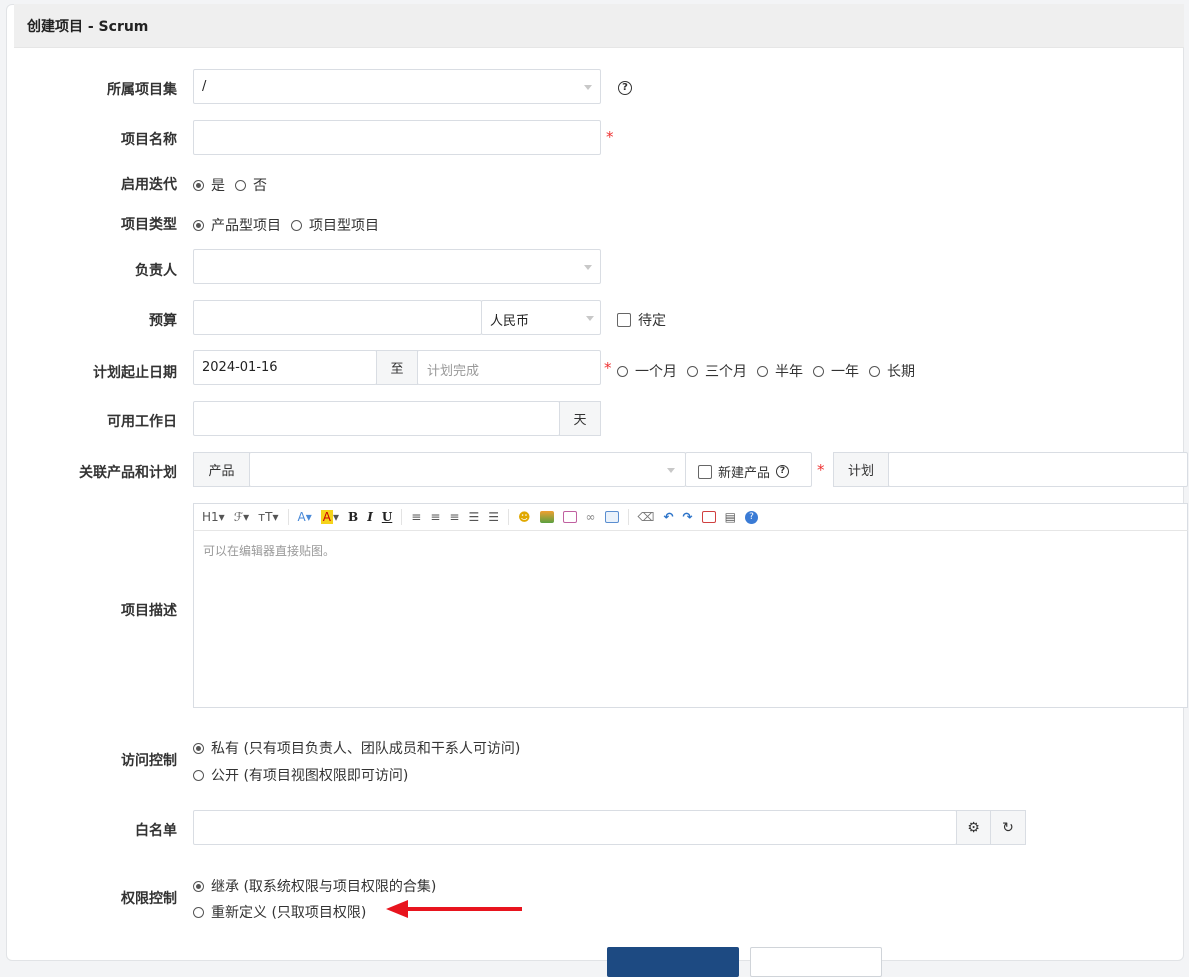  I want to click on acl-open-label: 公开 (有项目视图权限即可访问), so click(310, 776).